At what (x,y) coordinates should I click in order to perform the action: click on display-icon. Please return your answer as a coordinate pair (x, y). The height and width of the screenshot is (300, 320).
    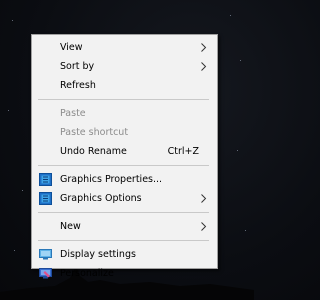
    Looking at the image, I should click on (45, 254).